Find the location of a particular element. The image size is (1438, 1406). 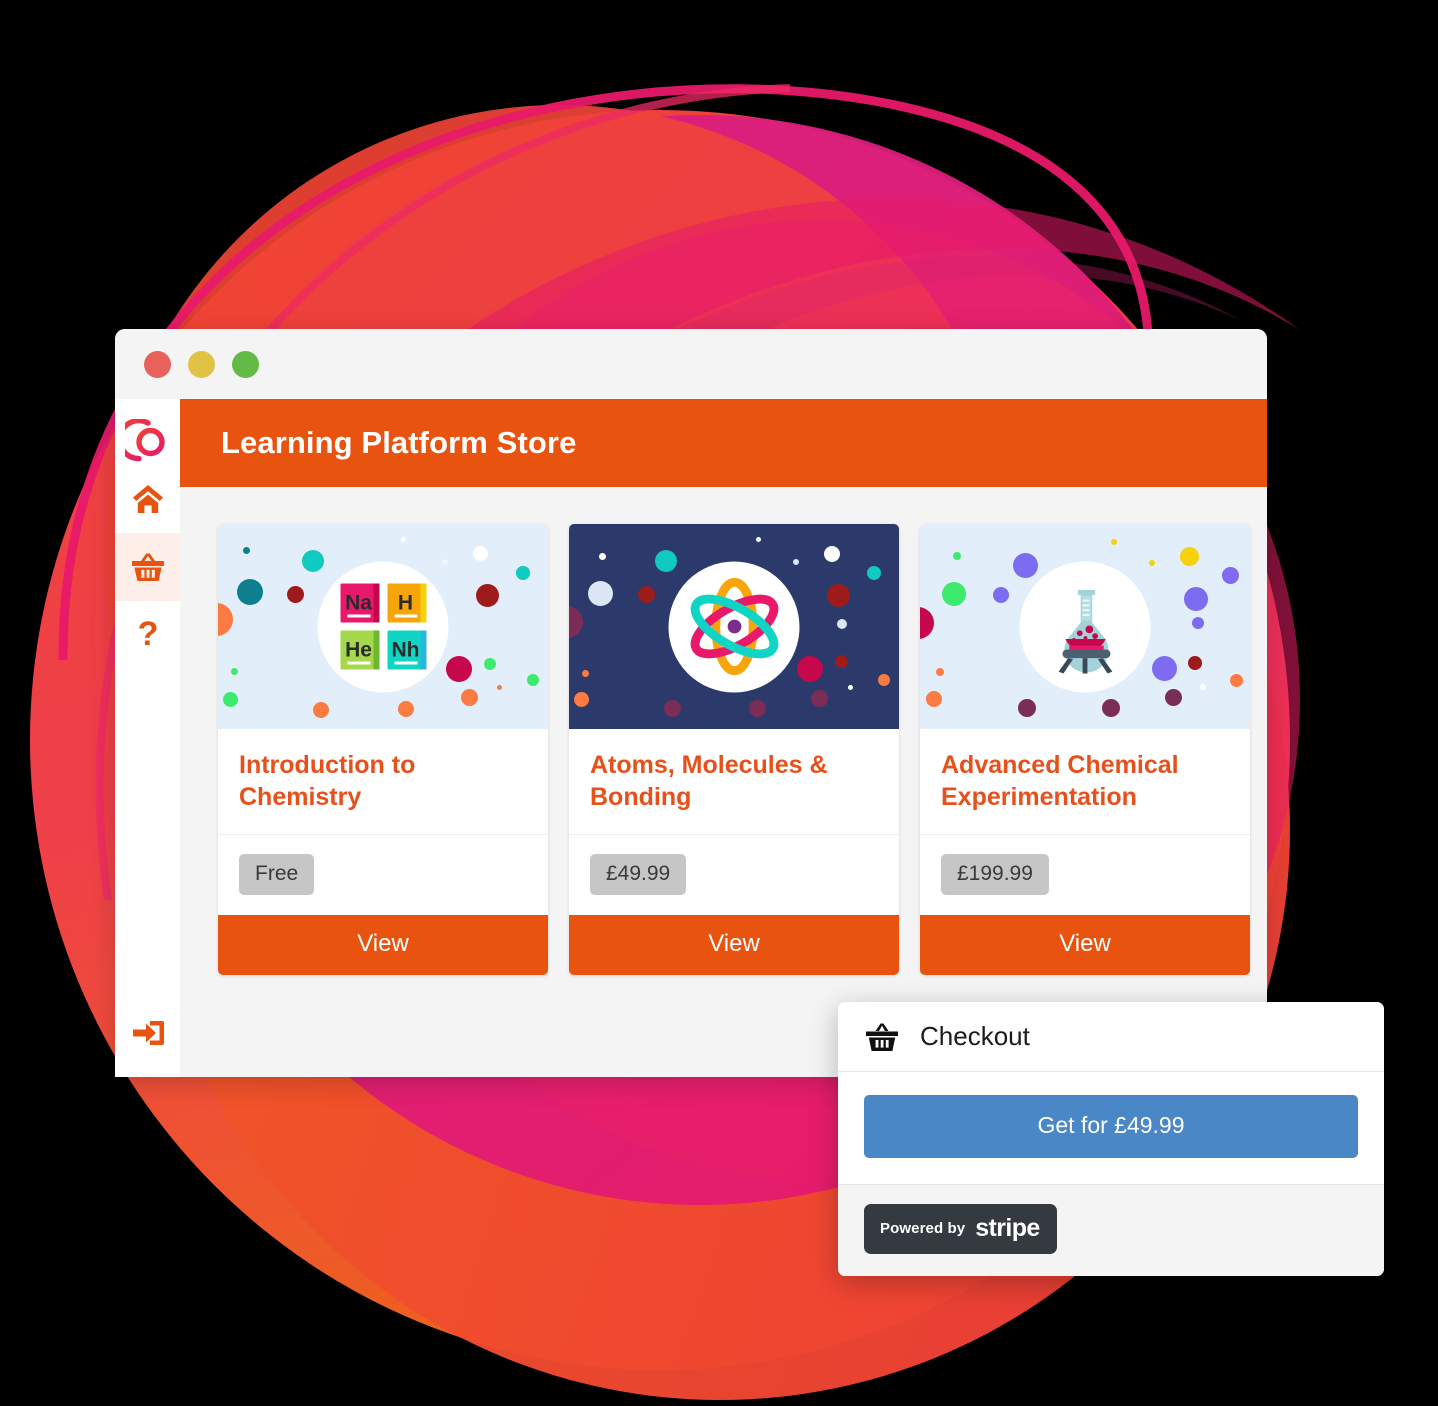

home-icon is located at coordinates (147, 499).